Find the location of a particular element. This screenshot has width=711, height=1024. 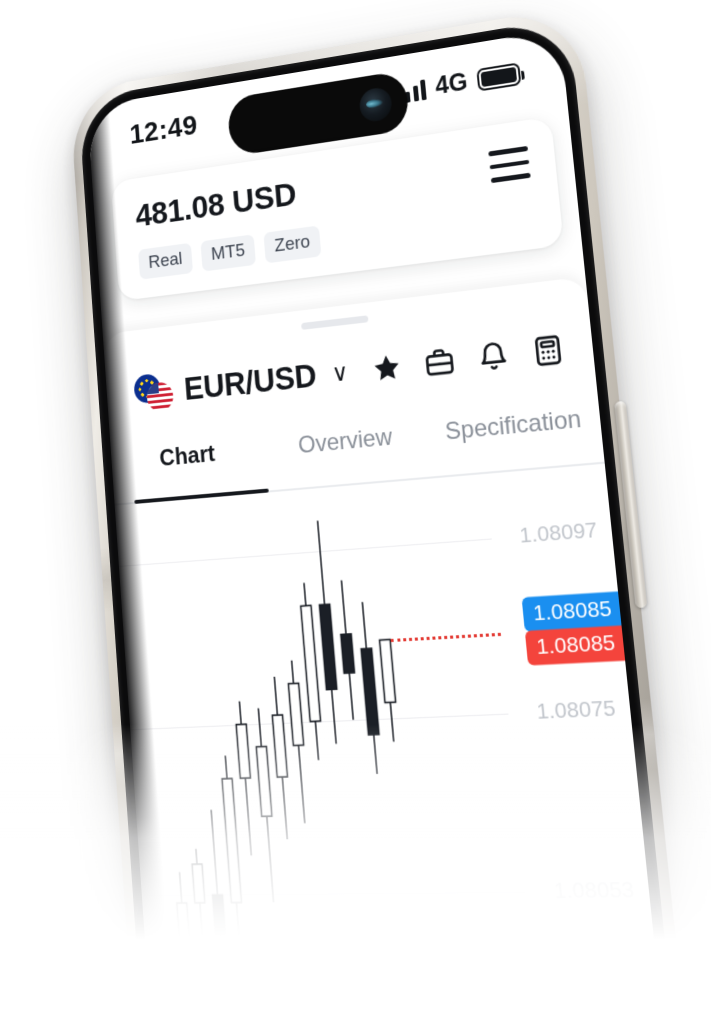

instrument-symbol: EUR/USD is located at coordinates (250, 381).